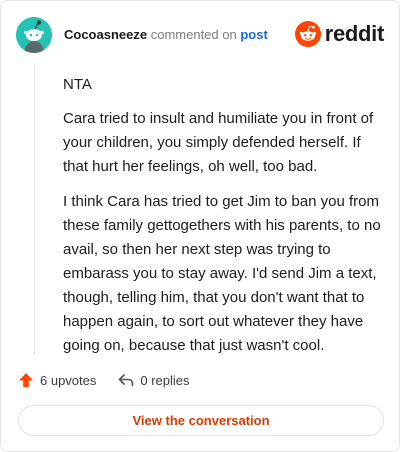 This screenshot has width=400, height=452. Describe the element at coordinates (354, 33) in the screenshot. I see `reddit-wordmark: reddit` at that location.